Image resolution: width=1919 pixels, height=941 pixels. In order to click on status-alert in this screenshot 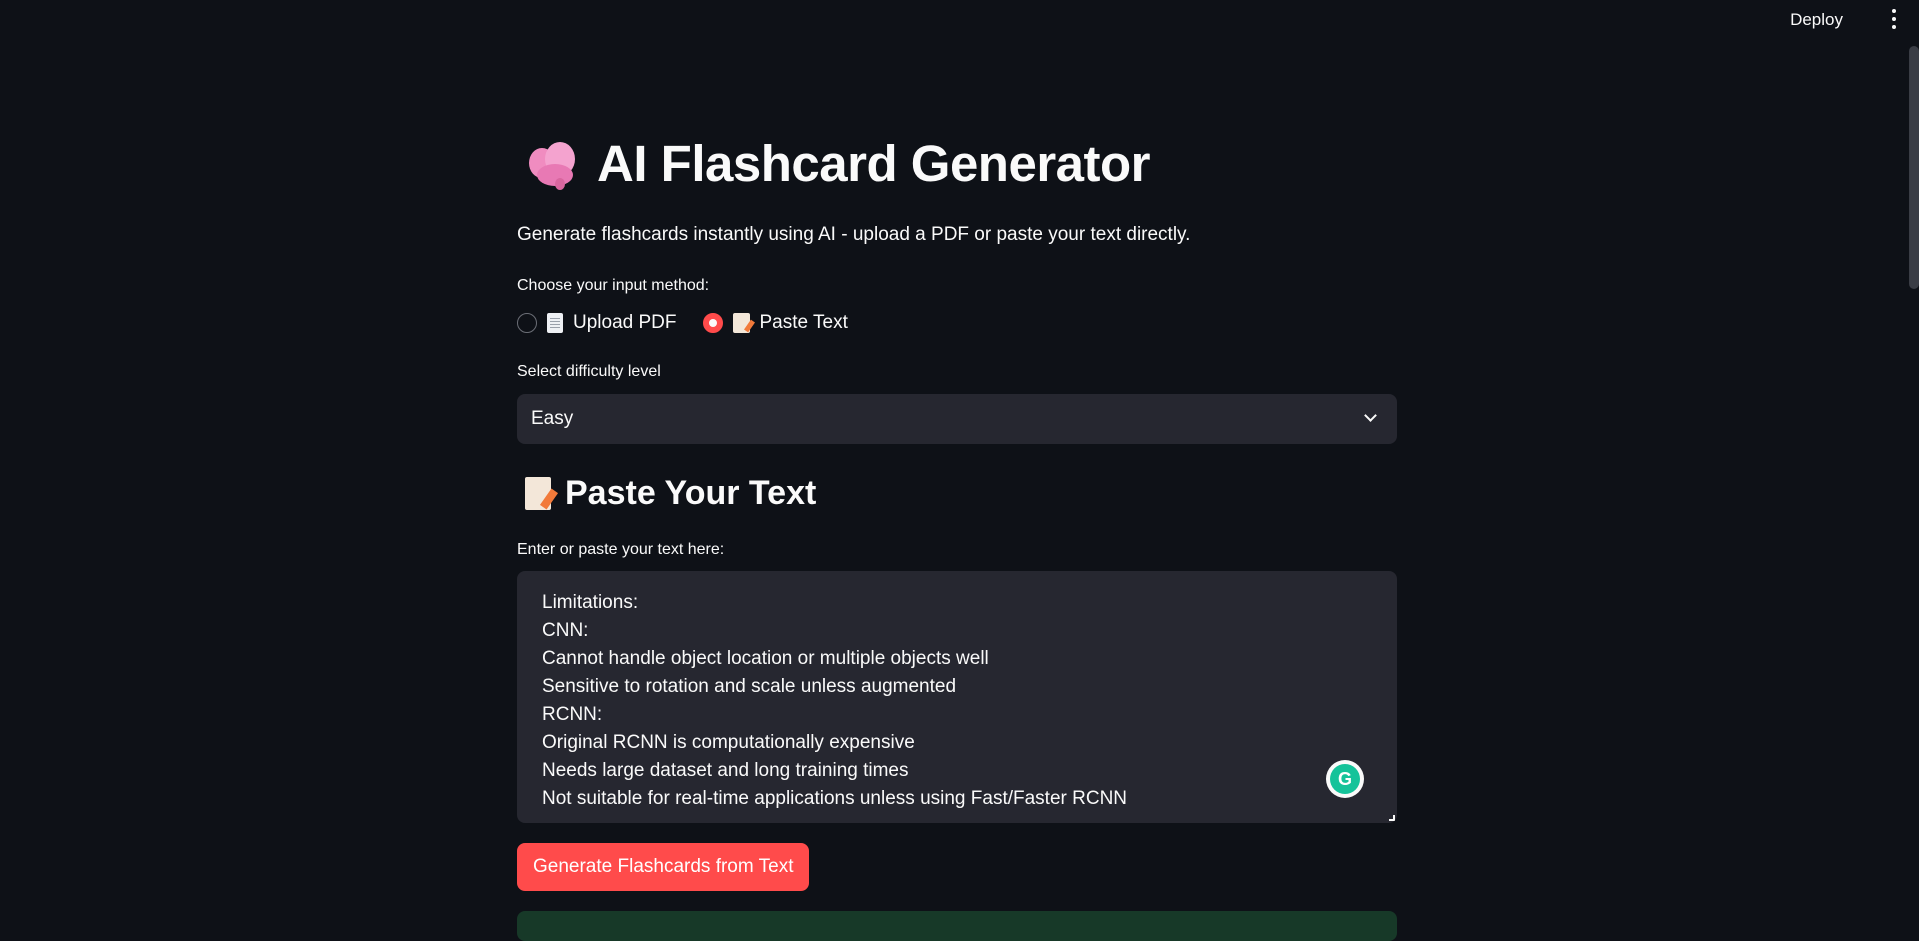, I will do `click(957, 926)`.